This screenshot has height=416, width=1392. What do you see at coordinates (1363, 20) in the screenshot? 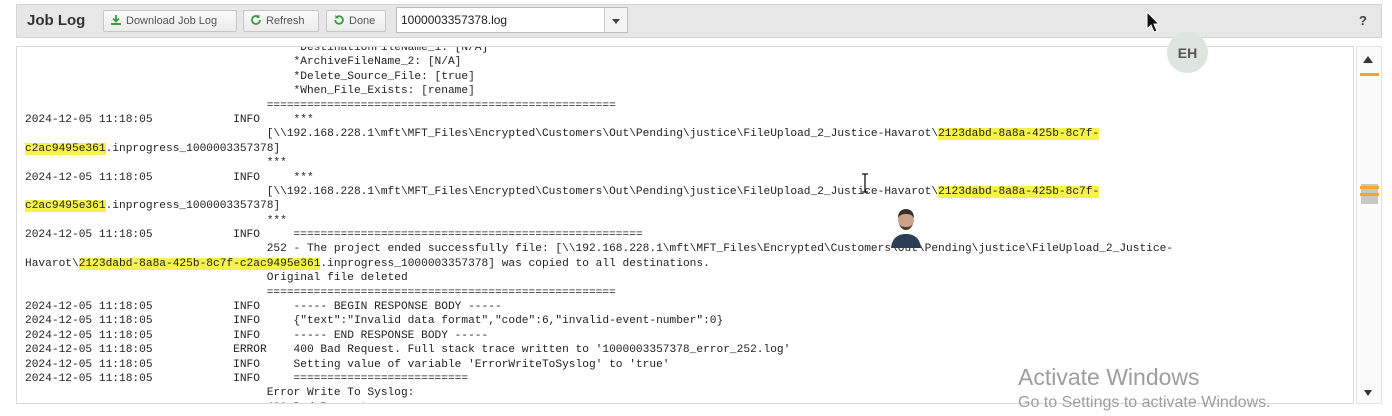
I see `help-button: ?` at bounding box center [1363, 20].